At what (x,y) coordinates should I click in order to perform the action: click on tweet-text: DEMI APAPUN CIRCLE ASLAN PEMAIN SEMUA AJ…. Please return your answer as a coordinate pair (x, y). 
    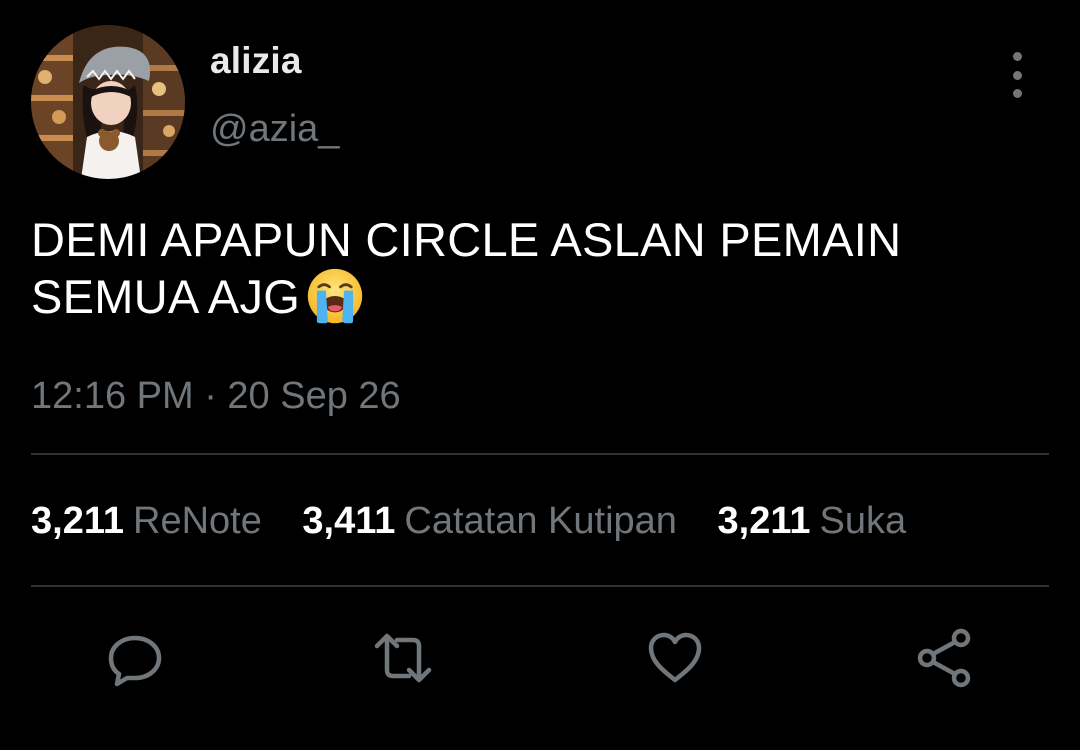
    Looking at the image, I should click on (531, 268).